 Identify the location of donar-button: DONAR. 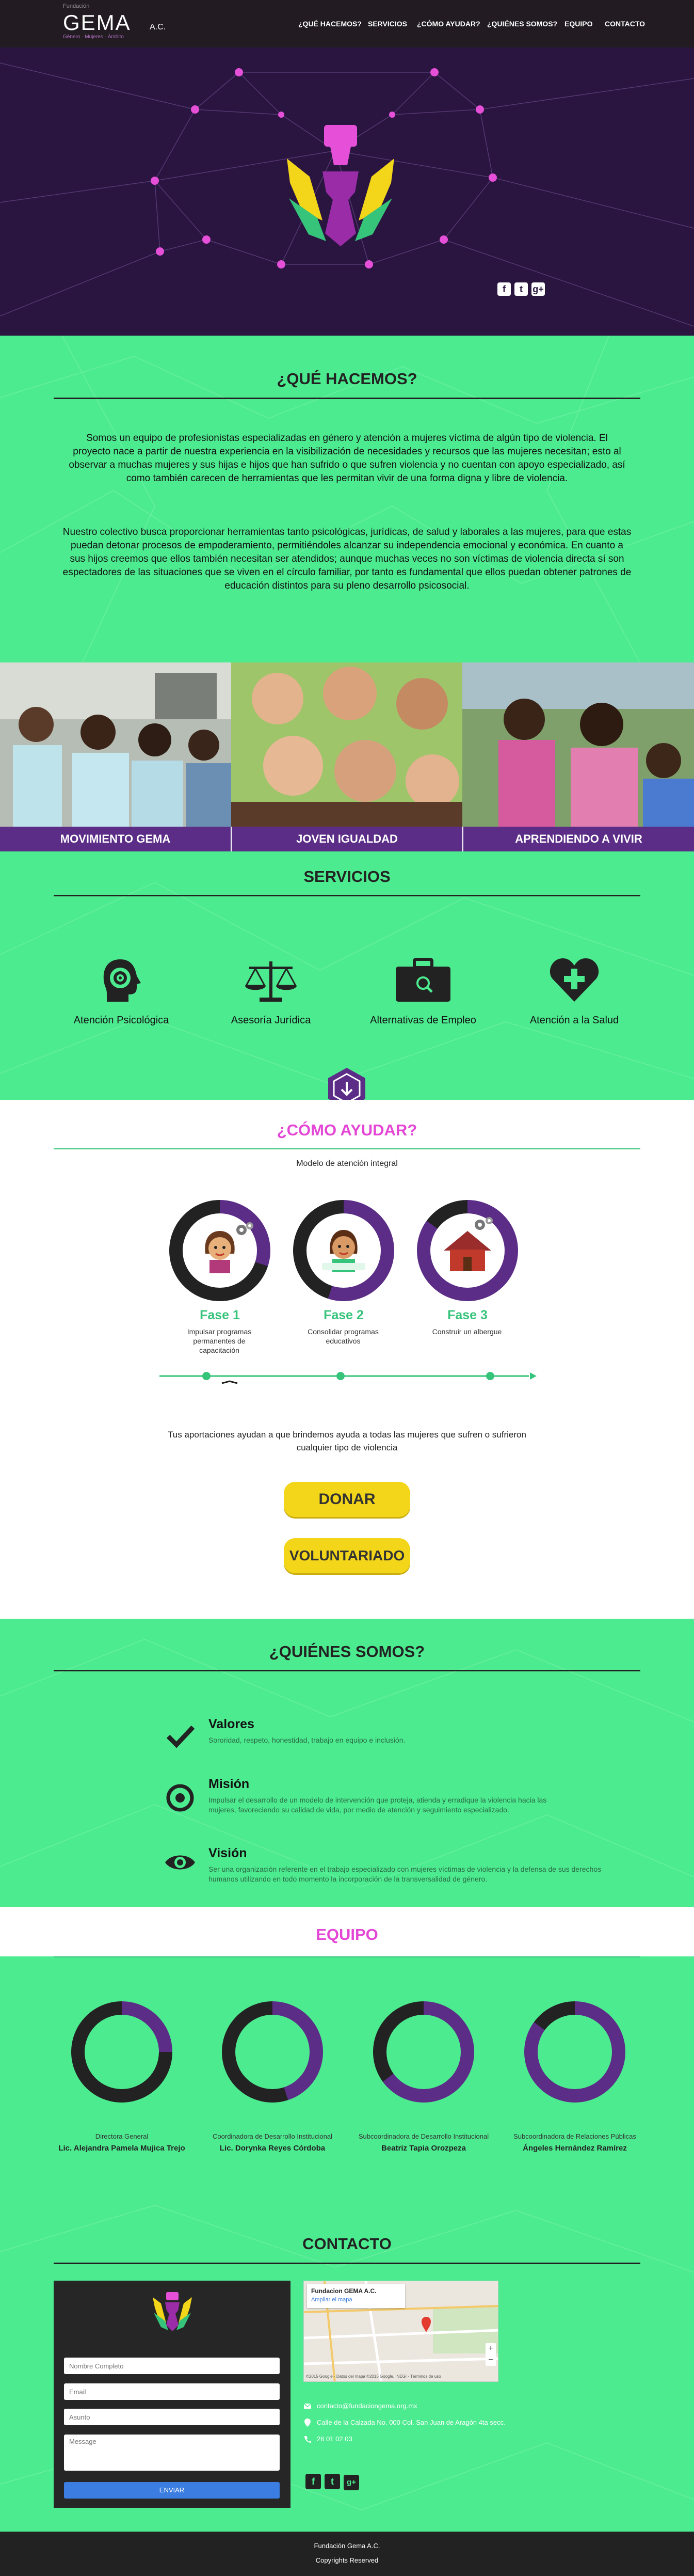
(347, 1499).